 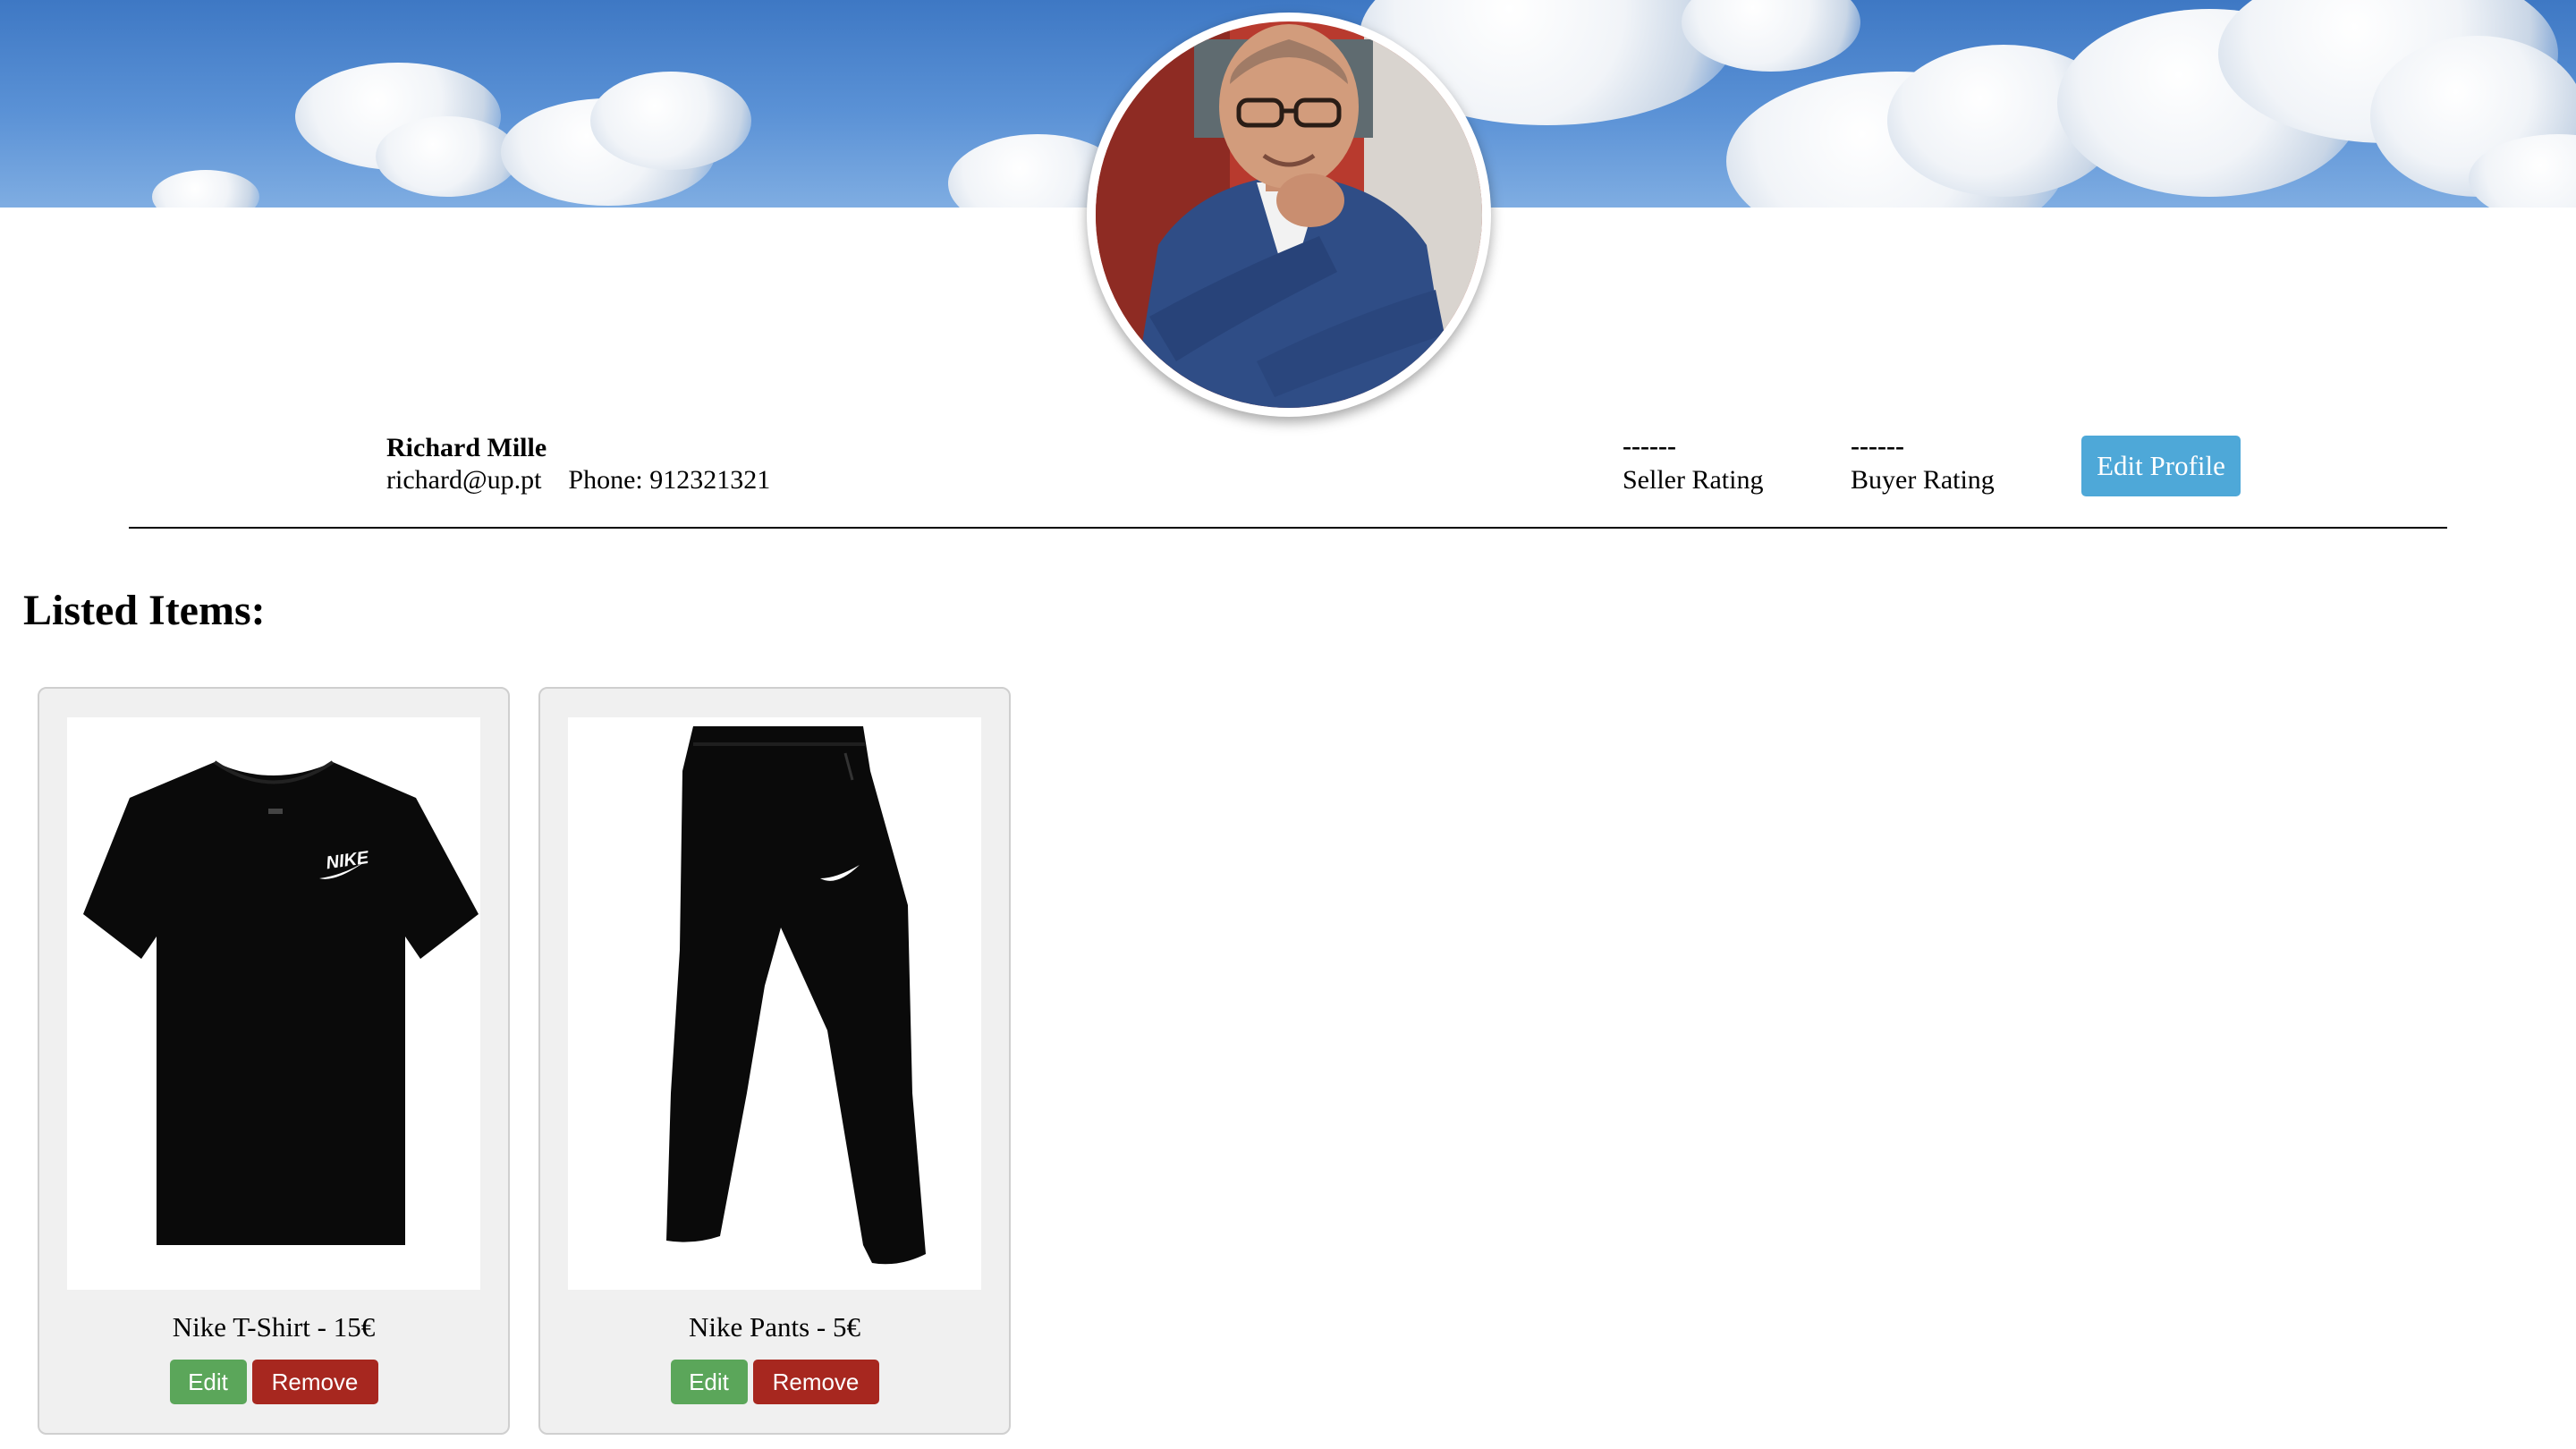 I want to click on black-pants-icon, so click(x=796, y=995).